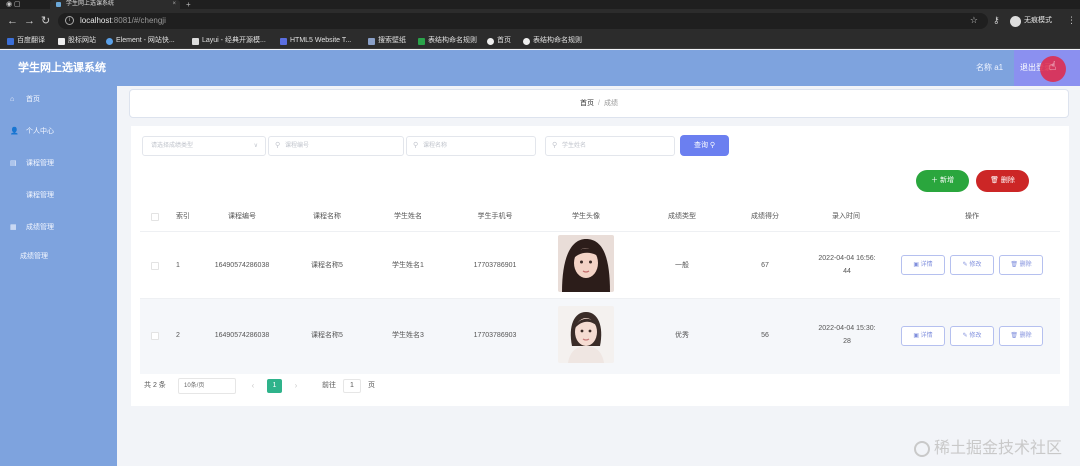 This screenshot has height=466, width=1080. What do you see at coordinates (178, 335) in the screenshot?
I see `cell-index: 2` at bounding box center [178, 335].